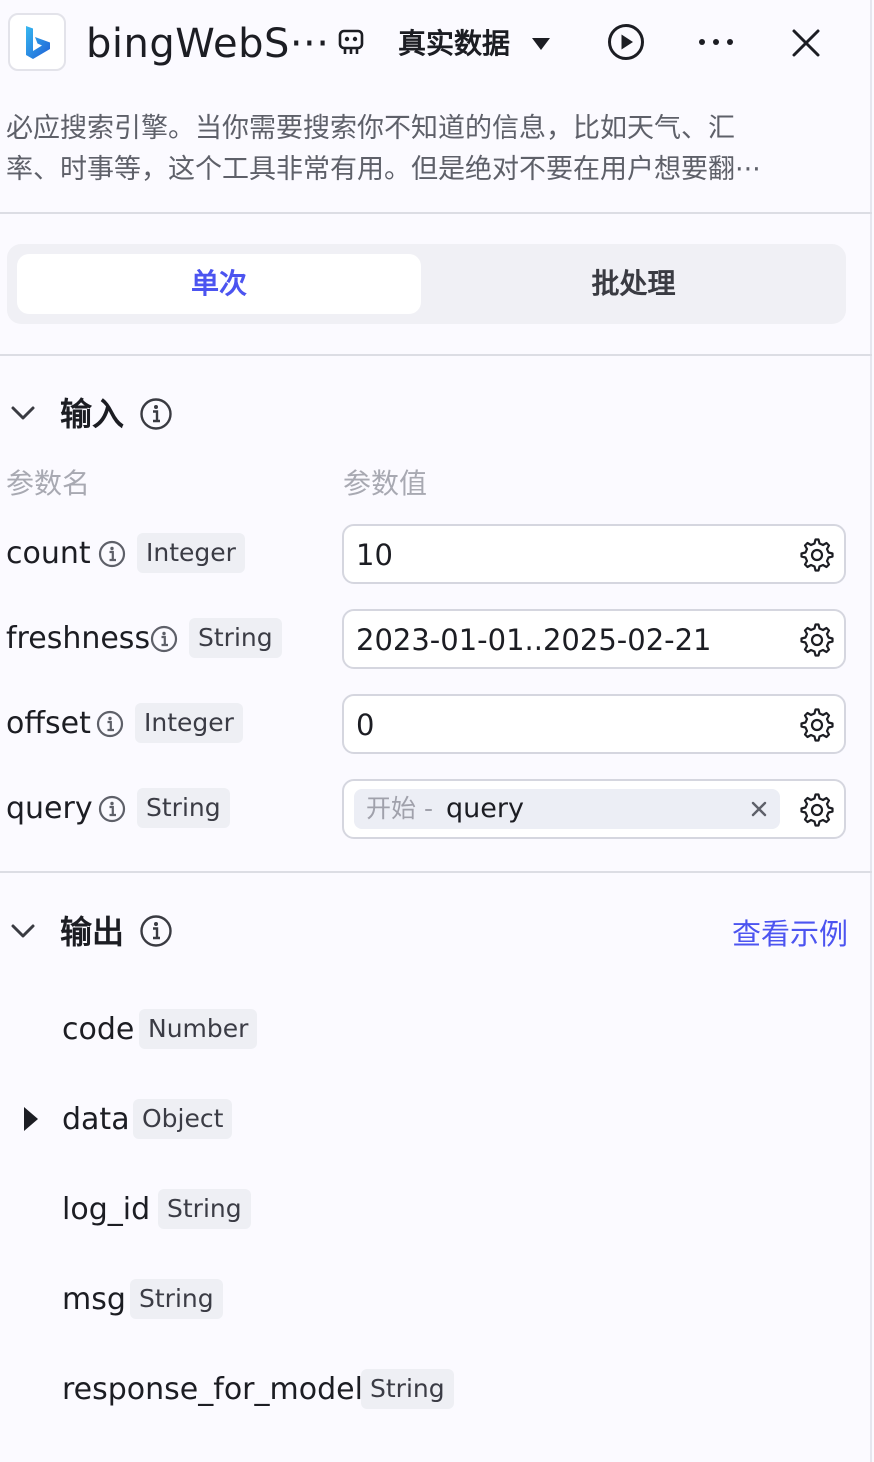 This screenshot has height=1462, width=874. What do you see at coordinates (567, 809) in the screenshot?
I see `variable-reference-chip: 开始 - query` at bounding box center [567, 809].